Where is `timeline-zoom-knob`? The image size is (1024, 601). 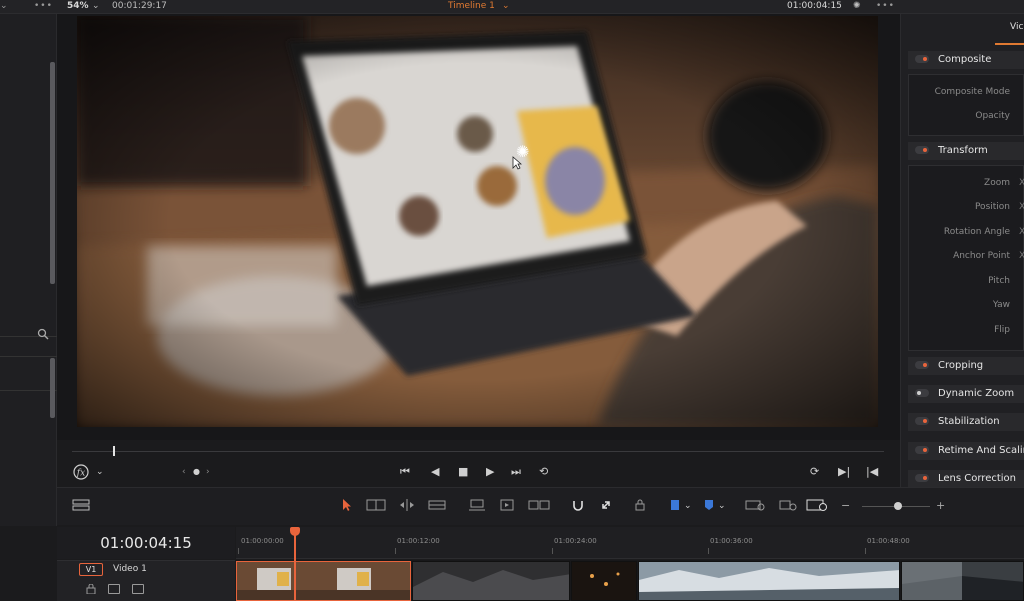
timeline-zoom-knob is located at coordinates (898, 506).